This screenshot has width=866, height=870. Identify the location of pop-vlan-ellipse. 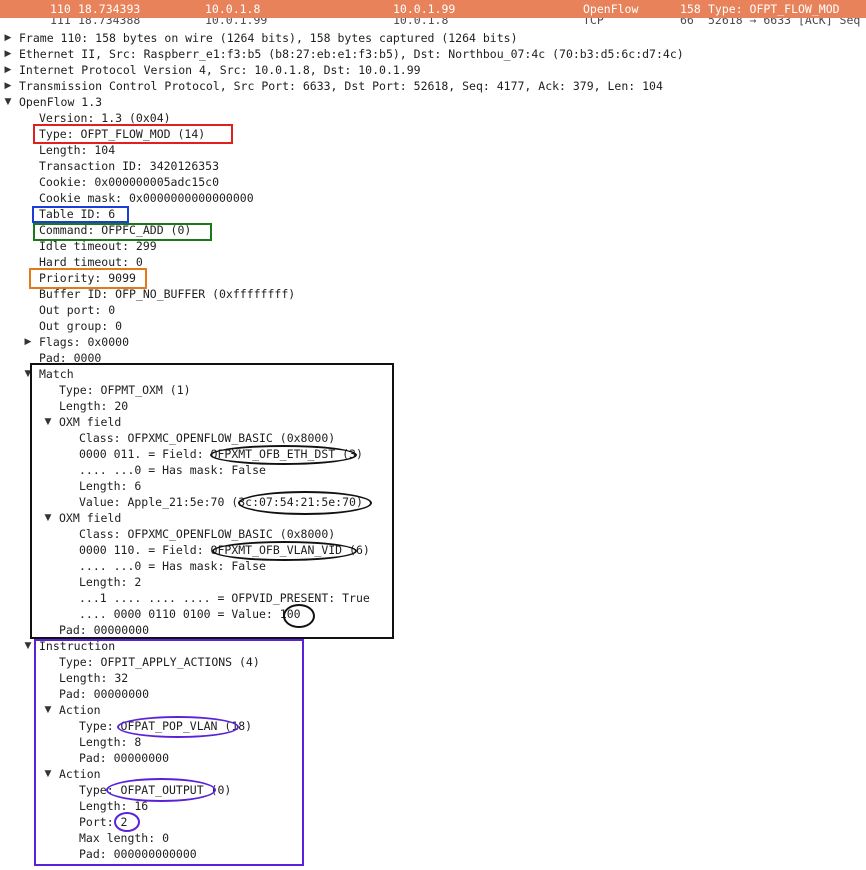
(178, 727).